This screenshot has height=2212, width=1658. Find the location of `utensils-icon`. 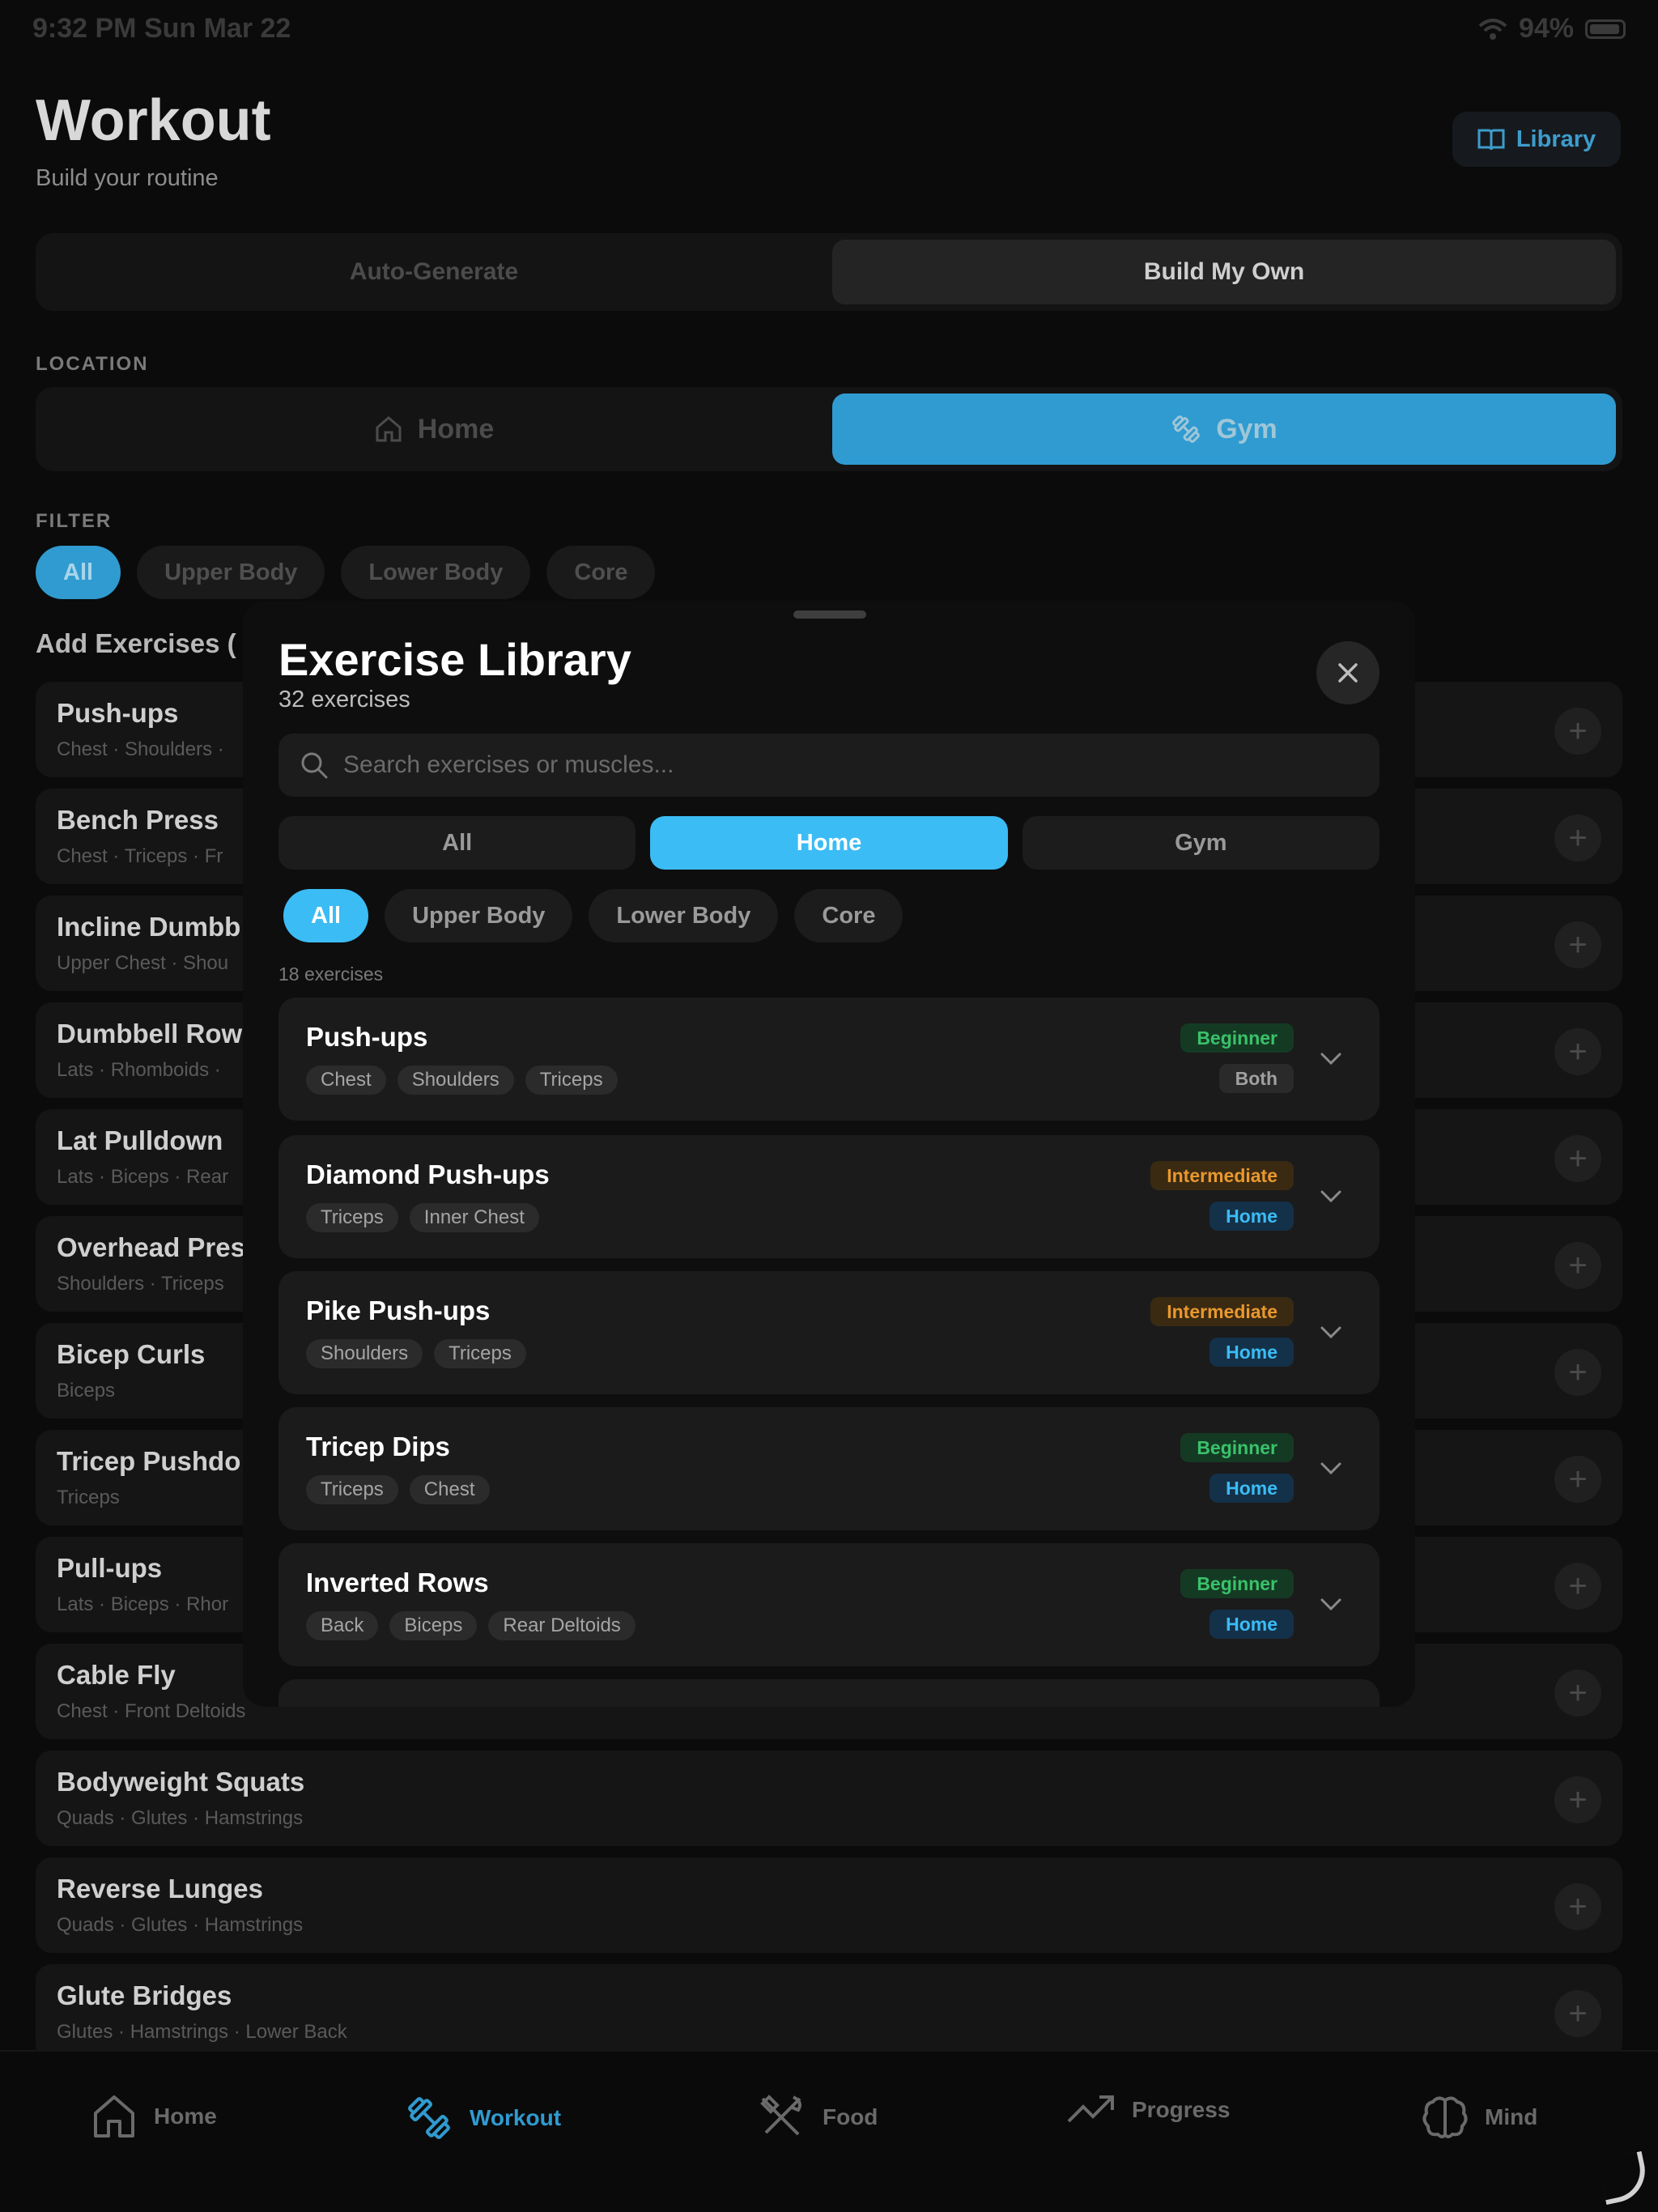

utensils-icon is located at coordinates (780, 2115).